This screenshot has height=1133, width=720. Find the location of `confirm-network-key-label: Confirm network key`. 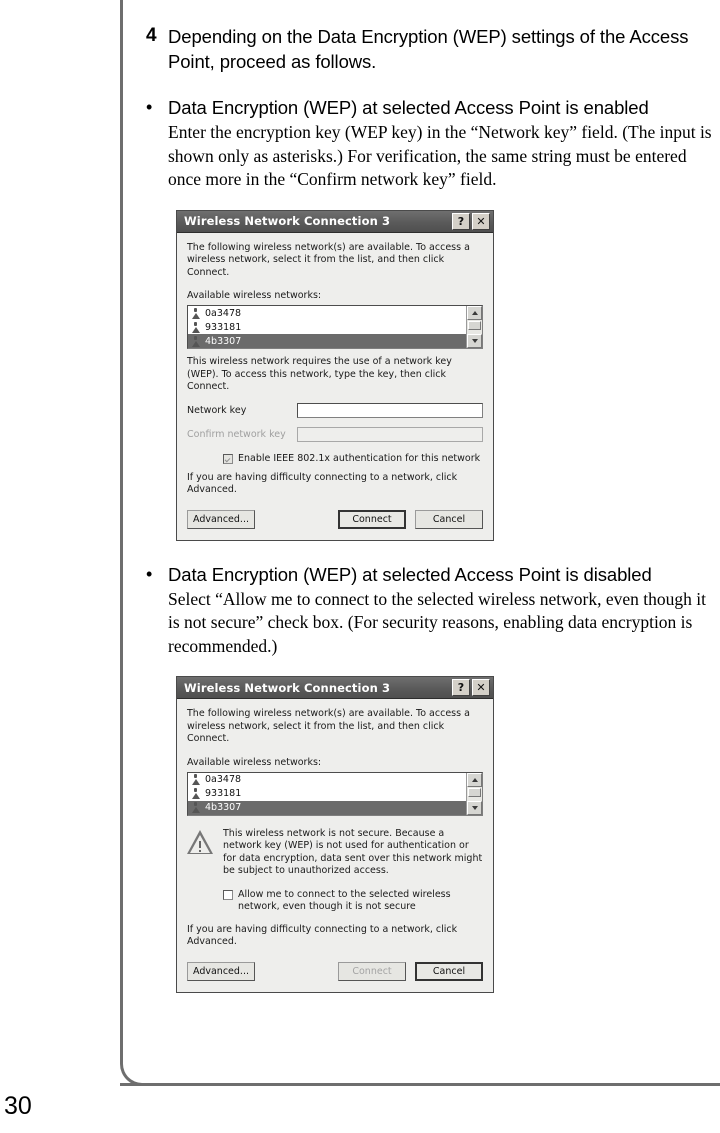

confirm-network-key-label: Confirm network key is located at coordinates (236, 434).